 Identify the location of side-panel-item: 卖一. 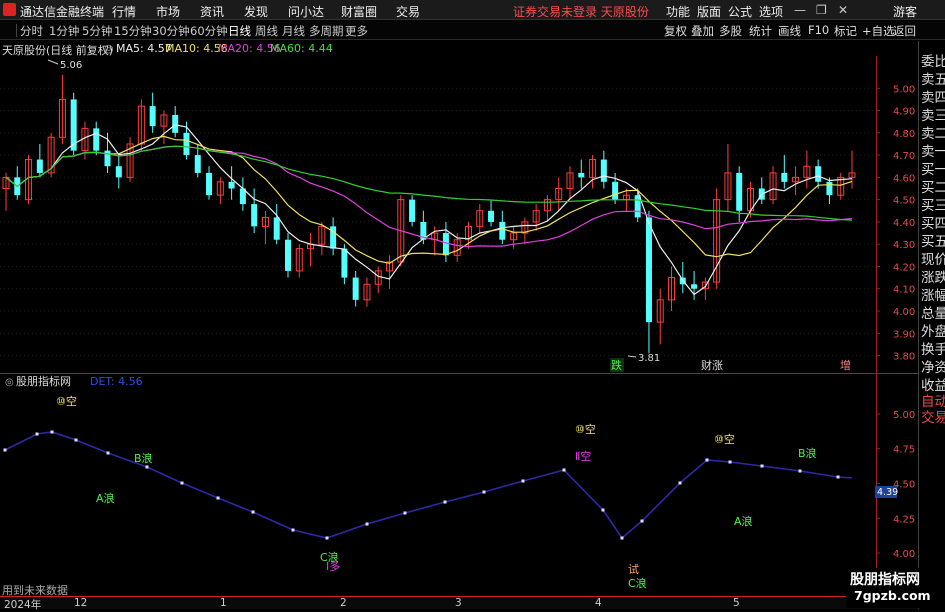
(933, 150).